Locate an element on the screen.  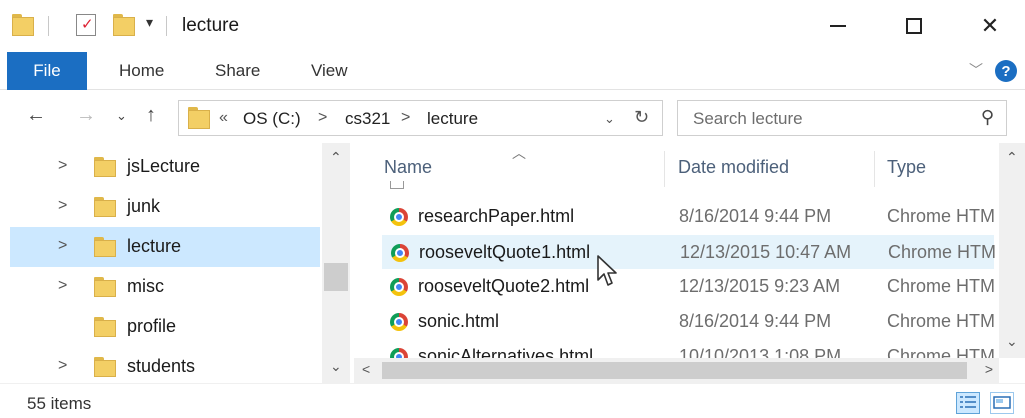
nav-item-label: jsLecture is located at coordinates (164, 166).